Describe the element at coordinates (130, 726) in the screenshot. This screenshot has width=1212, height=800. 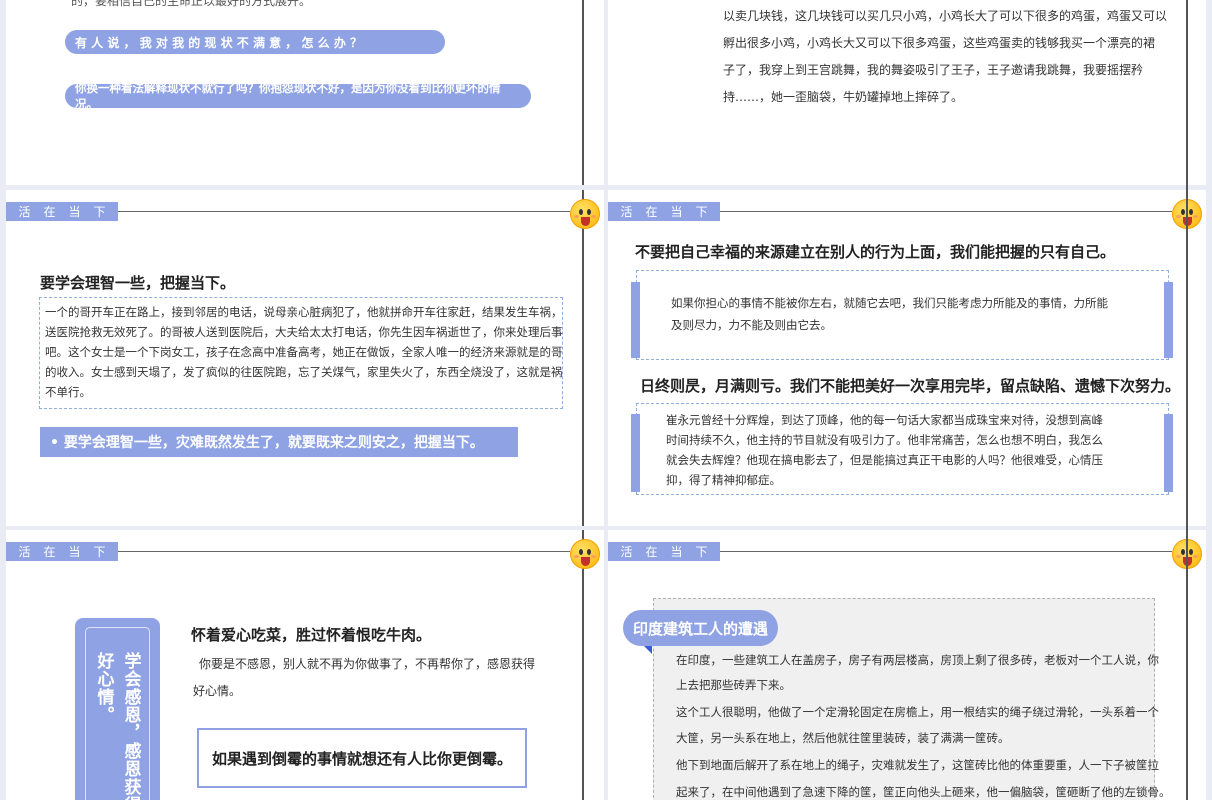
I see `vertical-title-col: 学会感恩，感恩获得` at that location.